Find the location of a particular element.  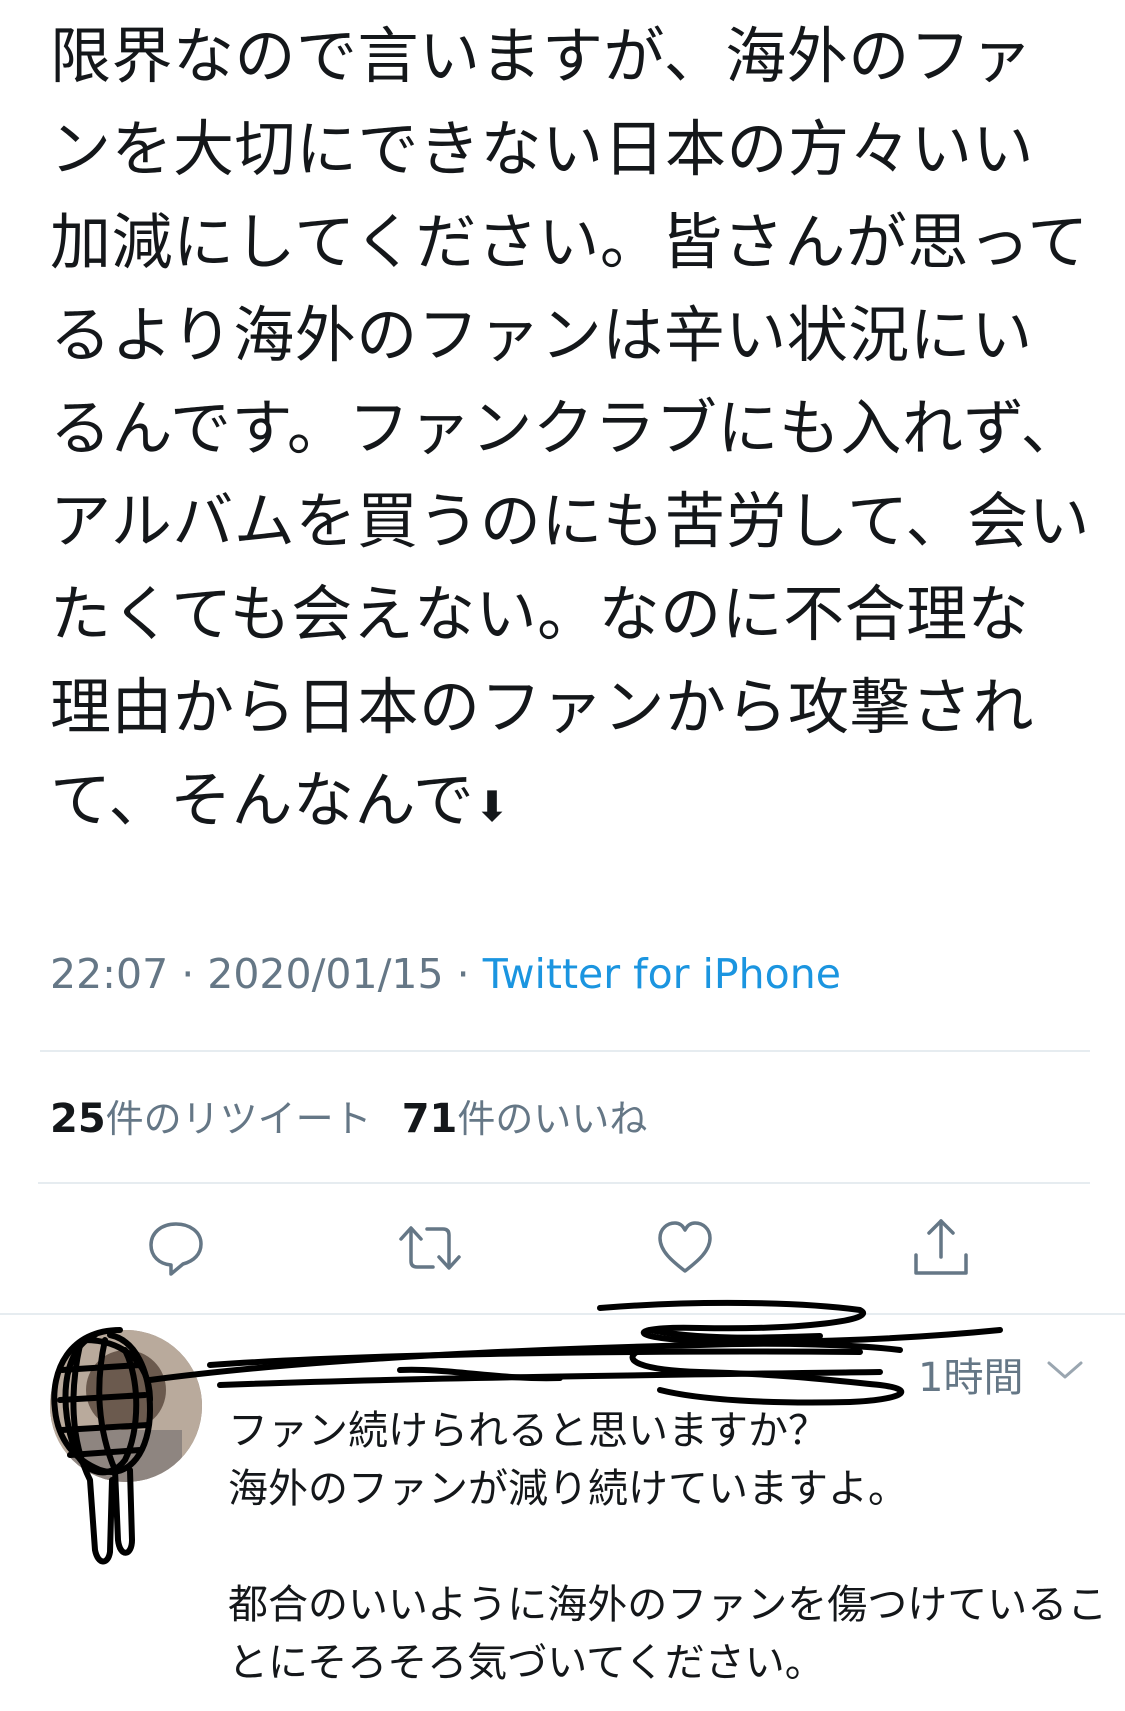

reply-timestamp: 1時間 is located at coordinates (971, 1378).